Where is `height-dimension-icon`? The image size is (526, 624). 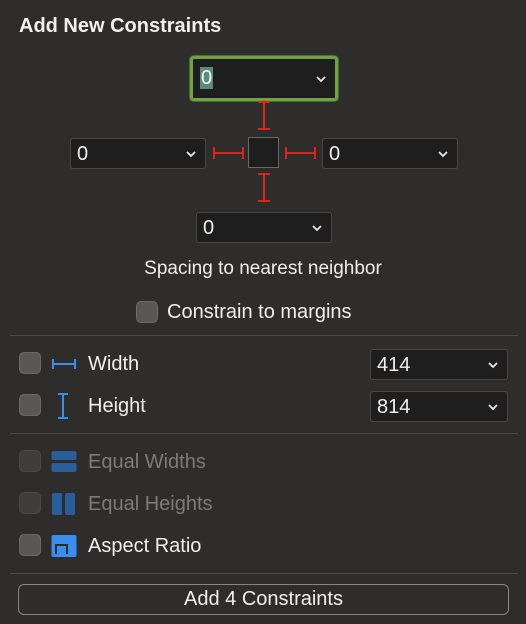 height-dimension-icon is located at coordinates (63, 406).